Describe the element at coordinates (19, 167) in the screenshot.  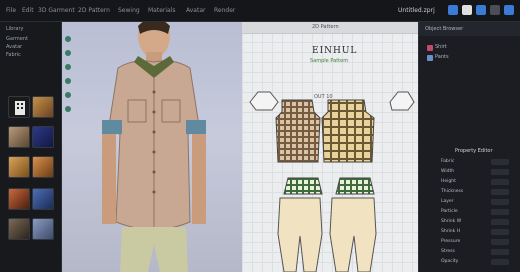
I see `thumbnail-fabric-gold` at that location.